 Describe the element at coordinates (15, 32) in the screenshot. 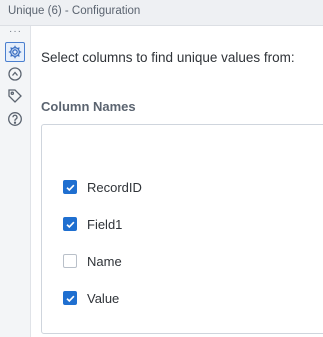

I see `overflow-menu-icon: ···` at that location.